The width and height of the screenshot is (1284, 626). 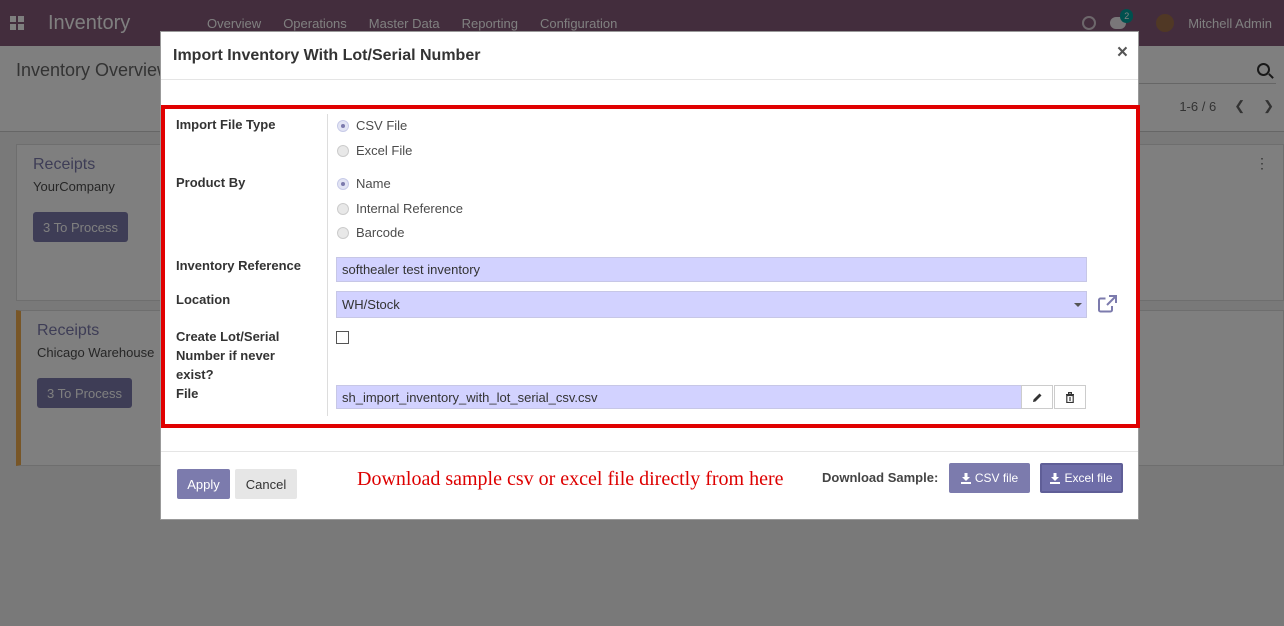 What do you see at coordinates (380, 232) in the screenshot?
I see `radio-label: Barcode` at bounding box center [380, 232].